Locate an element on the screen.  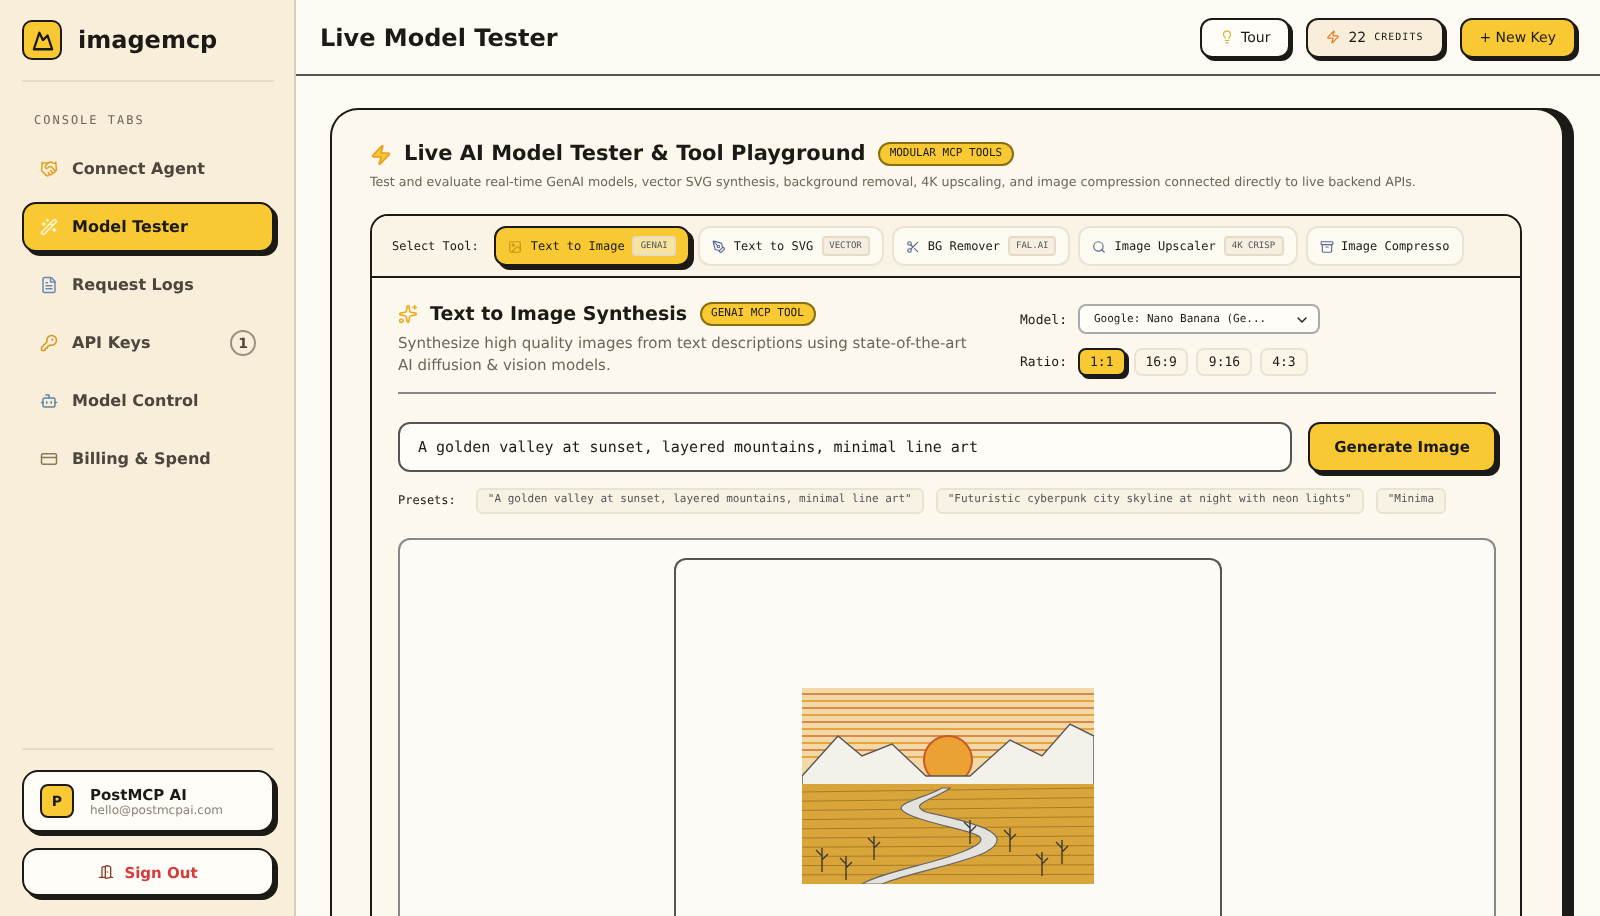
robot-icon is located at coordinates (49, 401).